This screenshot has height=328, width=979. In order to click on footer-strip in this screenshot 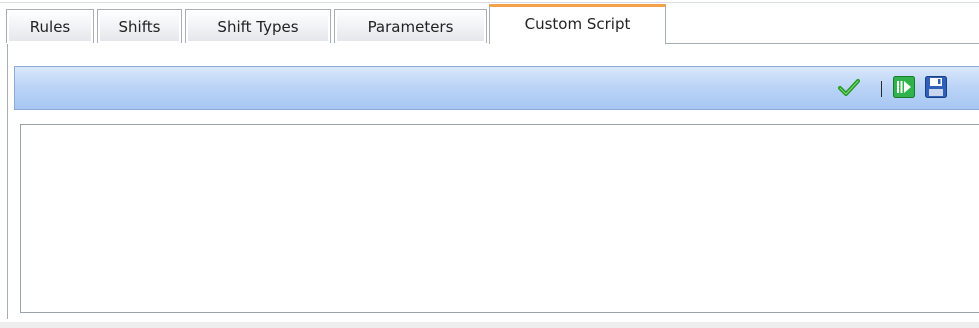, I will do `click(489, 325)`.